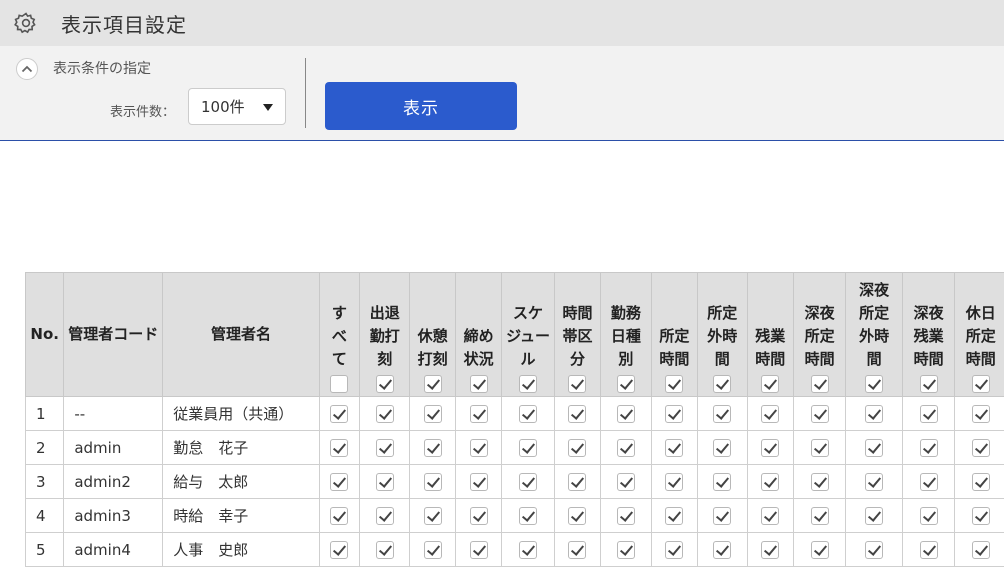 Image resolution: width=1004 pixels, height=569 pixels. Describe the element at coordinates (26, 23) in the screenshot. I see `gear-icon` at that location.